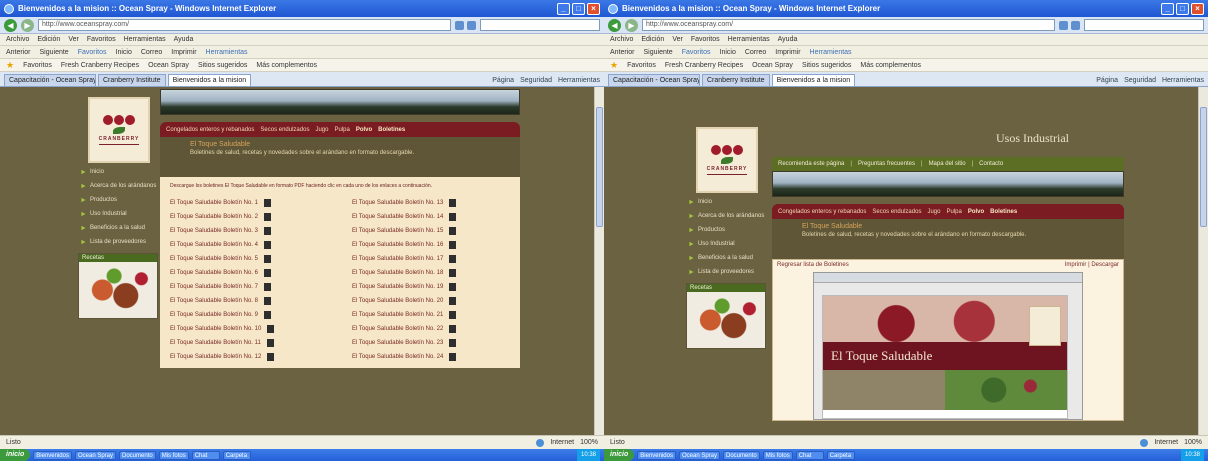 The width and height of the screenshot is (1208, 461). What do you see at coordinates (727, 216) in the screenshot?
I see `sidebar-item-about: ► Acerca de los arándanos` at bounding box center [727, 216].